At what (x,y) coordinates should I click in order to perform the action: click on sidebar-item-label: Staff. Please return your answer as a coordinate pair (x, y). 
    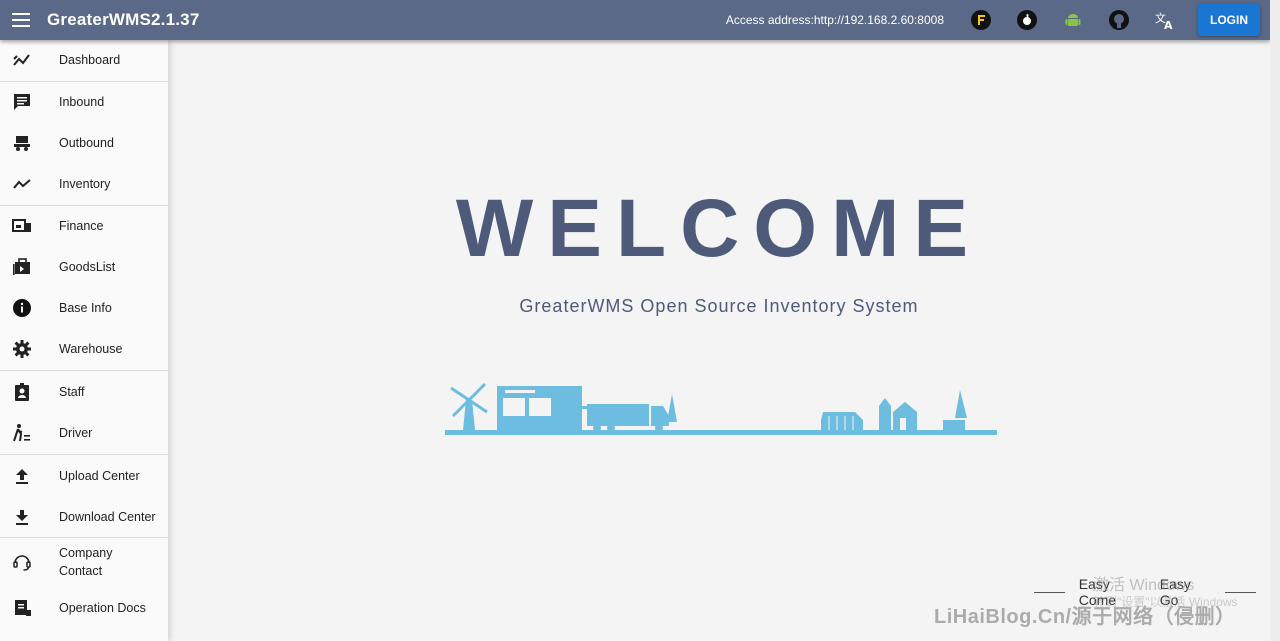
    Looking at the image, I should click on (72, 391).